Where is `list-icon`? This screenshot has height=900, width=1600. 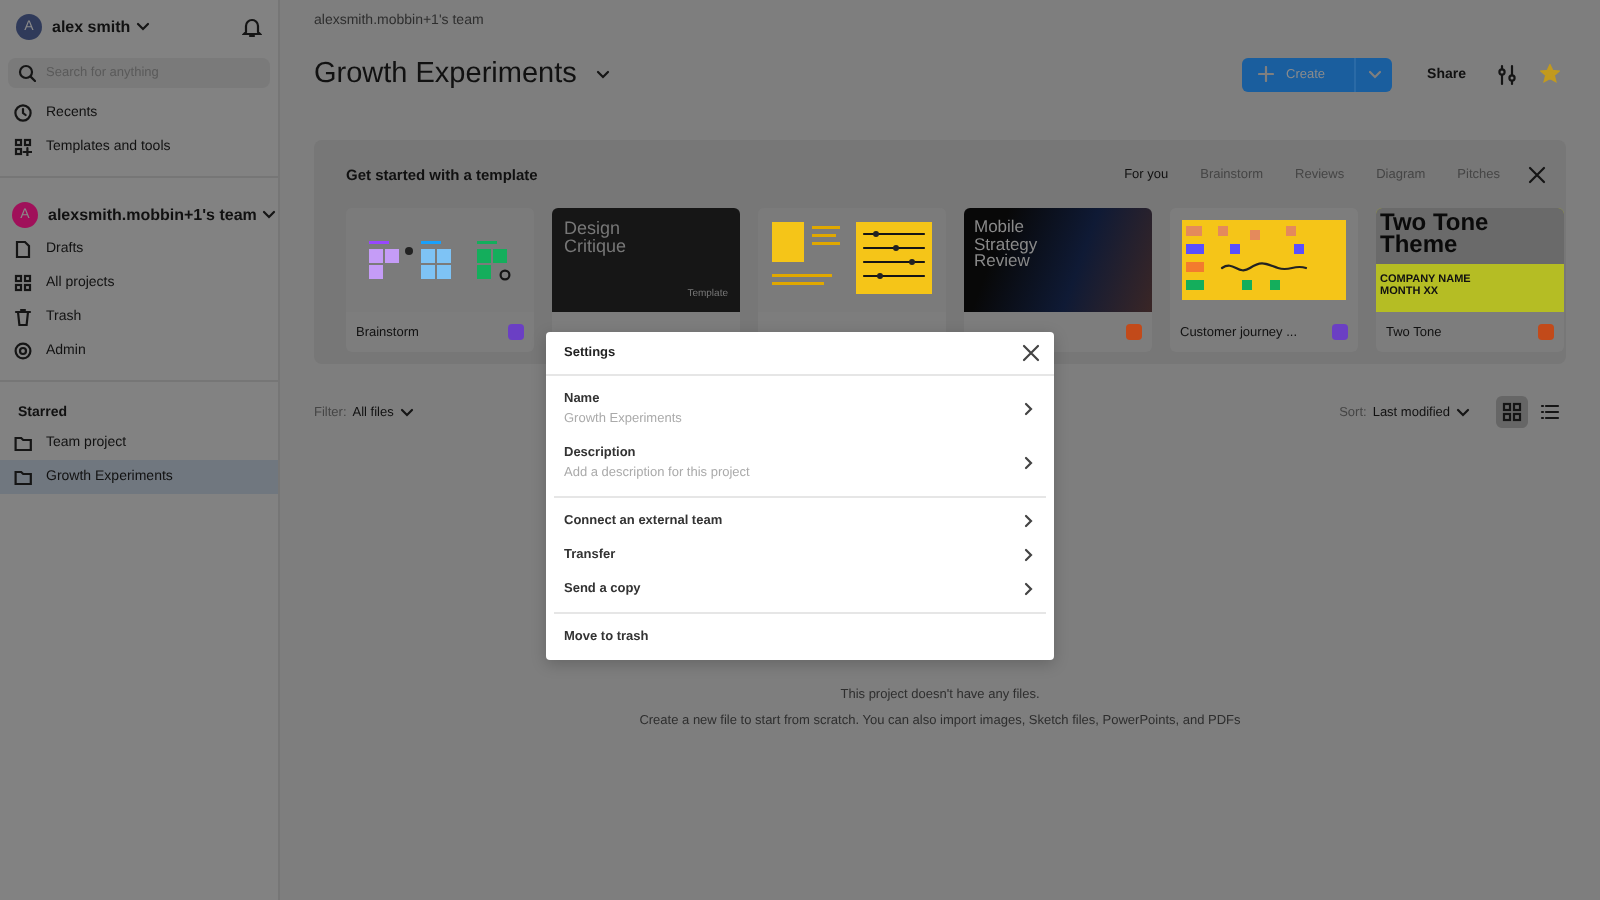 list-icon is located at coordinates (1550, 412).